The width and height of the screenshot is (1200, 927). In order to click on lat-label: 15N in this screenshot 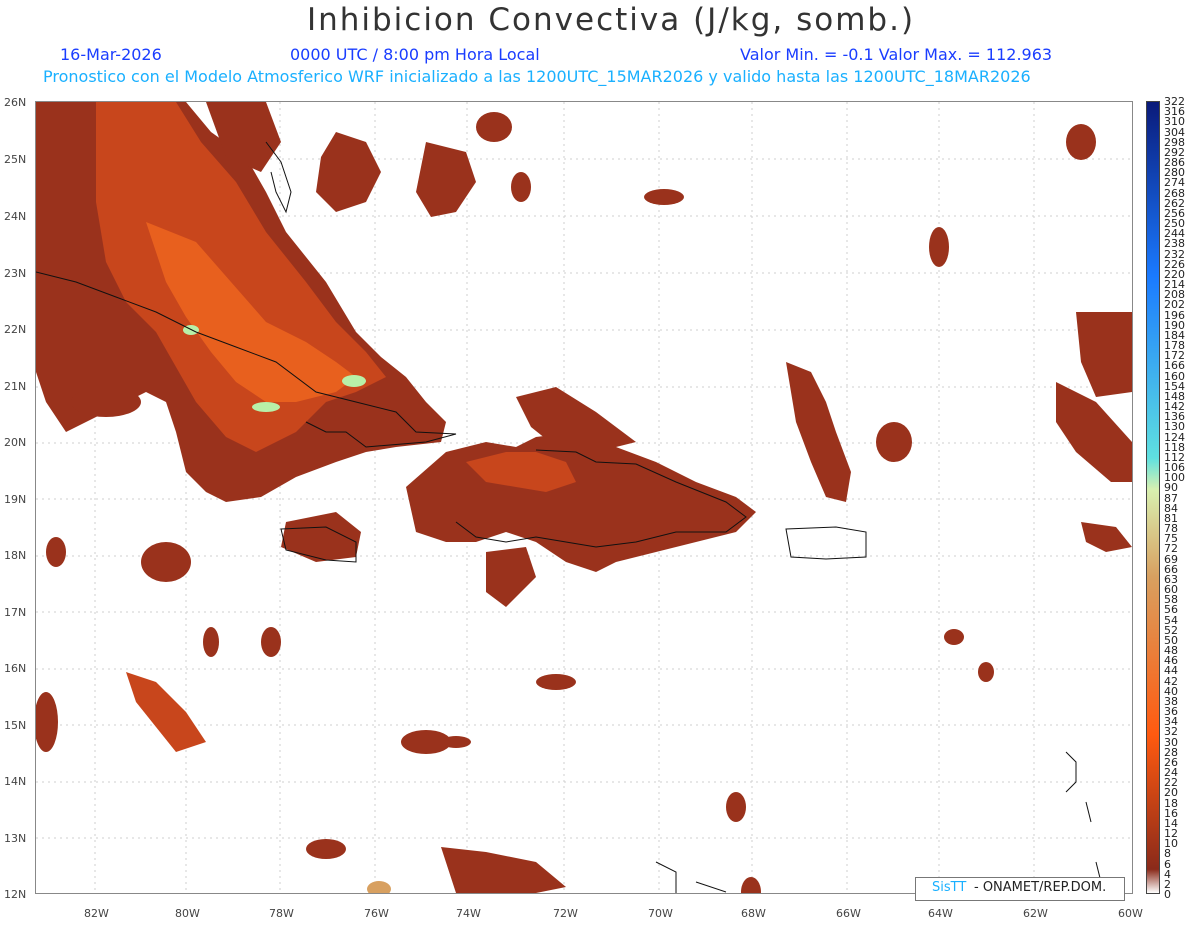, I will do `click(15, 725)`.